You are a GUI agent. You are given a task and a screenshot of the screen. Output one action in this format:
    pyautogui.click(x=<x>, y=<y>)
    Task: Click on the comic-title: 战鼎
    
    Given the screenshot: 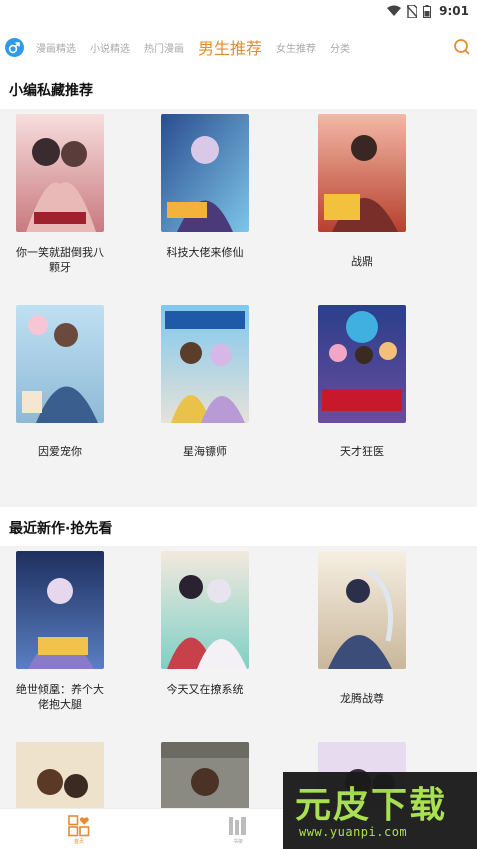 What is the action you would take?
    pyautogui.click(x=362, y=261)
    